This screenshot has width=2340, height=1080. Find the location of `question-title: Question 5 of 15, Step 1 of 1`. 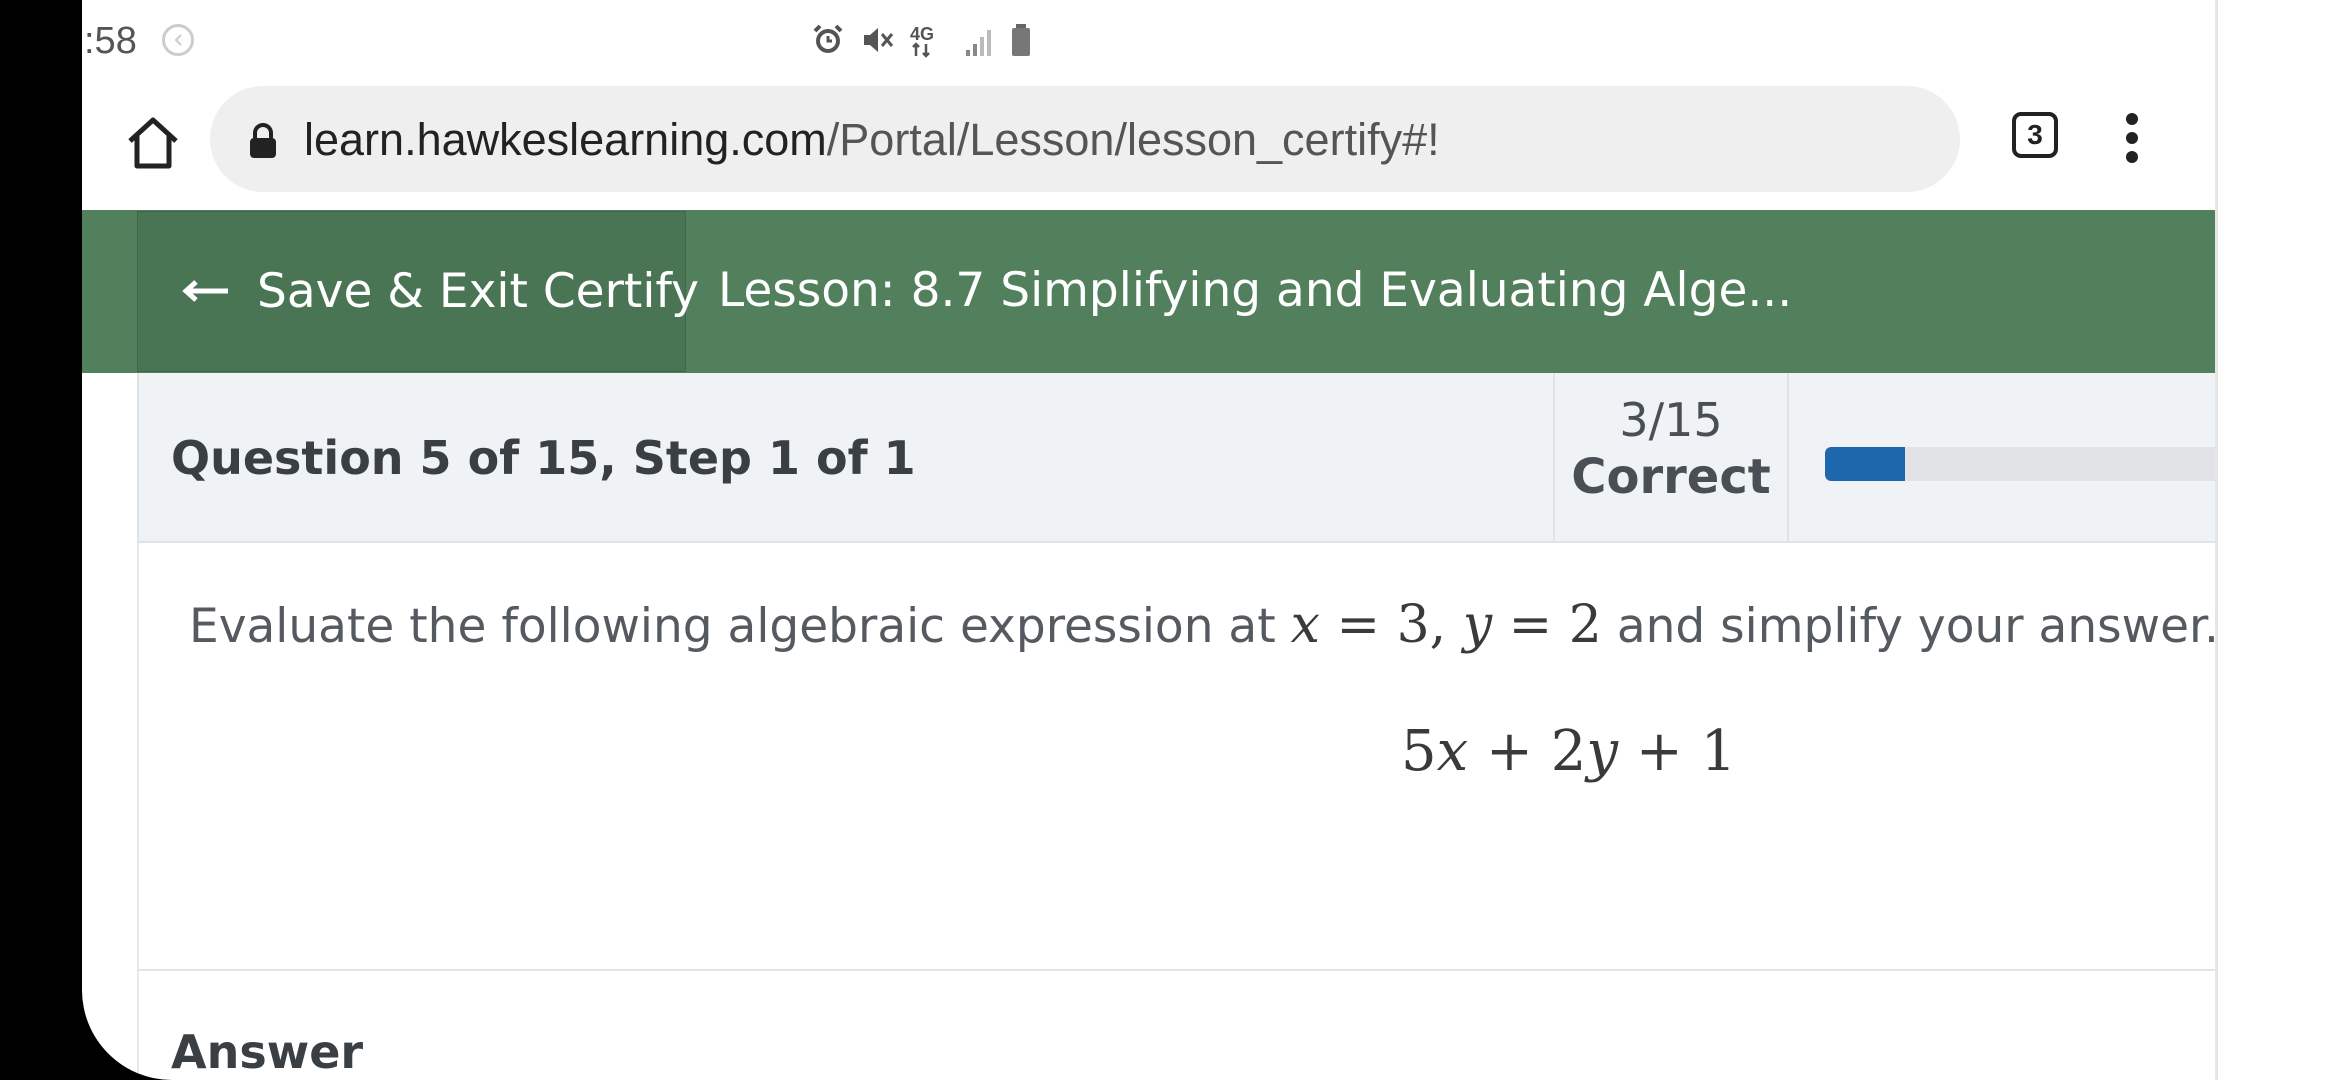

question-title: Question 5 of 15, Step 1 of 1 is located at coordinates (543, 458).